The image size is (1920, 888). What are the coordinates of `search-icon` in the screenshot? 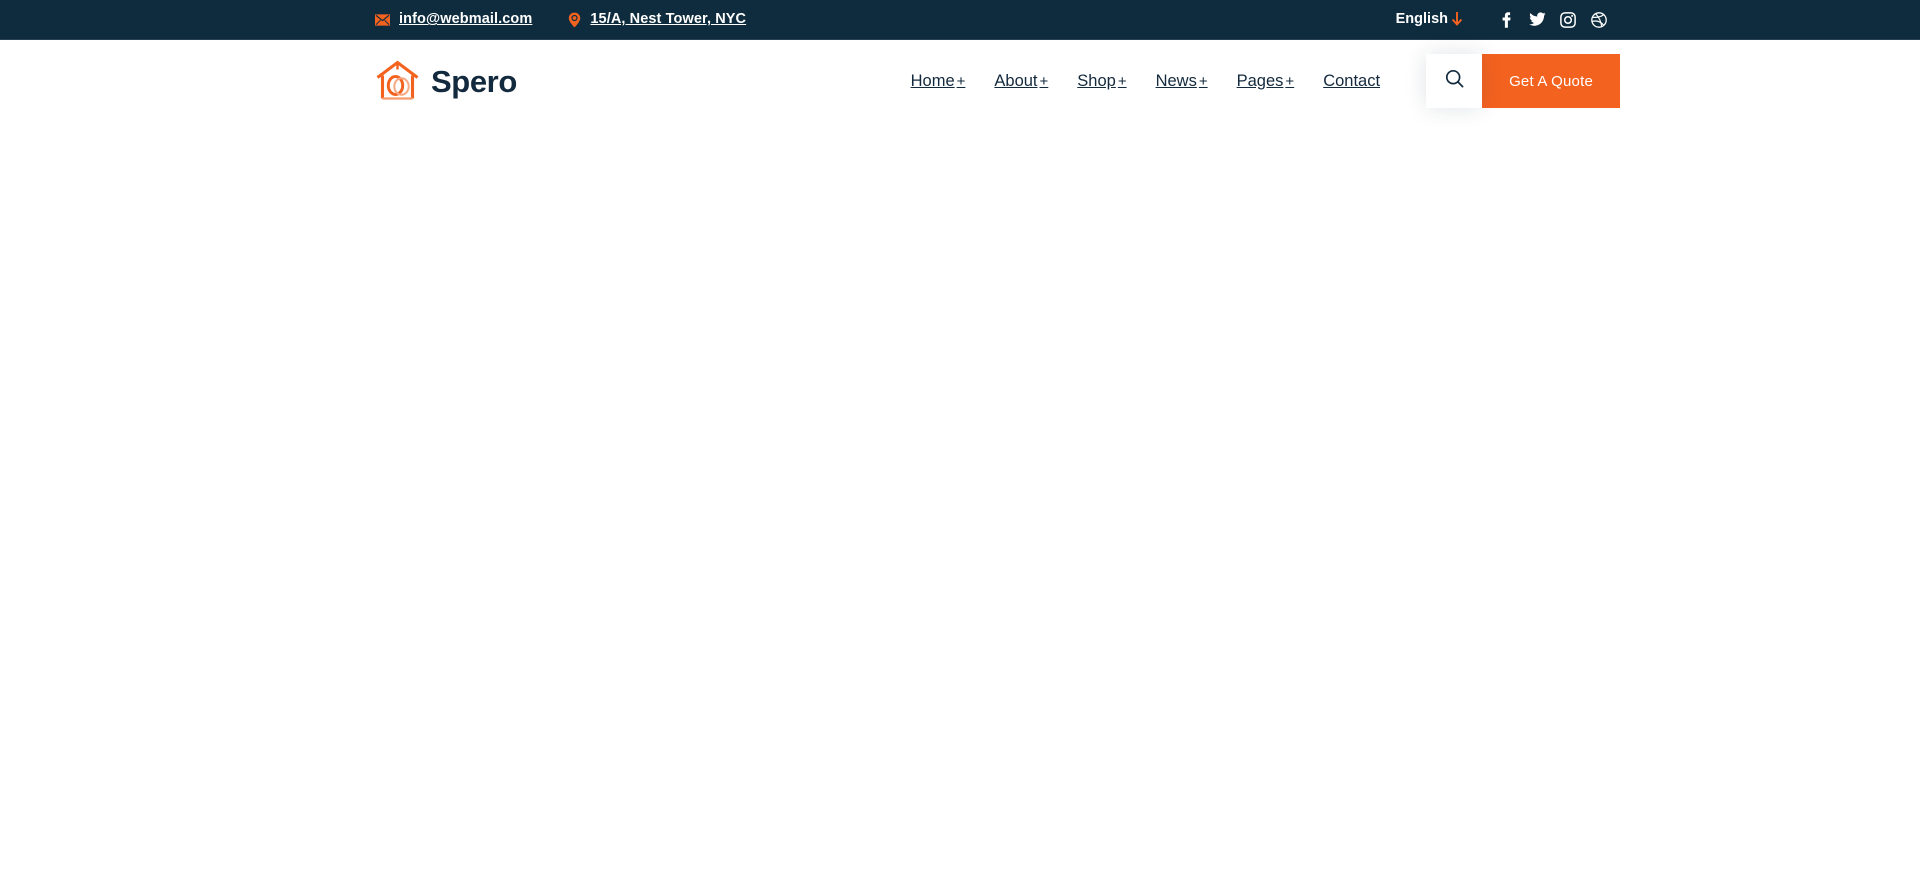 It's located at (1454, 81).